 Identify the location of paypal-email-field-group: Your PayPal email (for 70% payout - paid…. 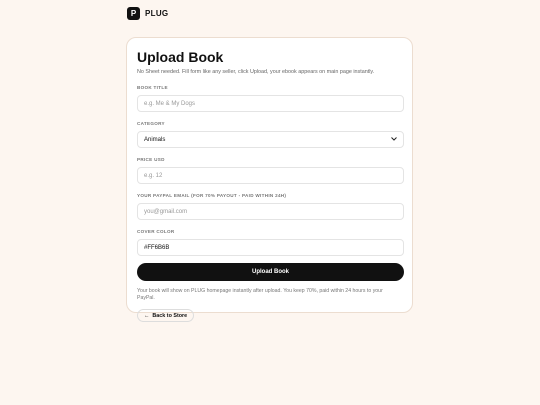
(270, 206).